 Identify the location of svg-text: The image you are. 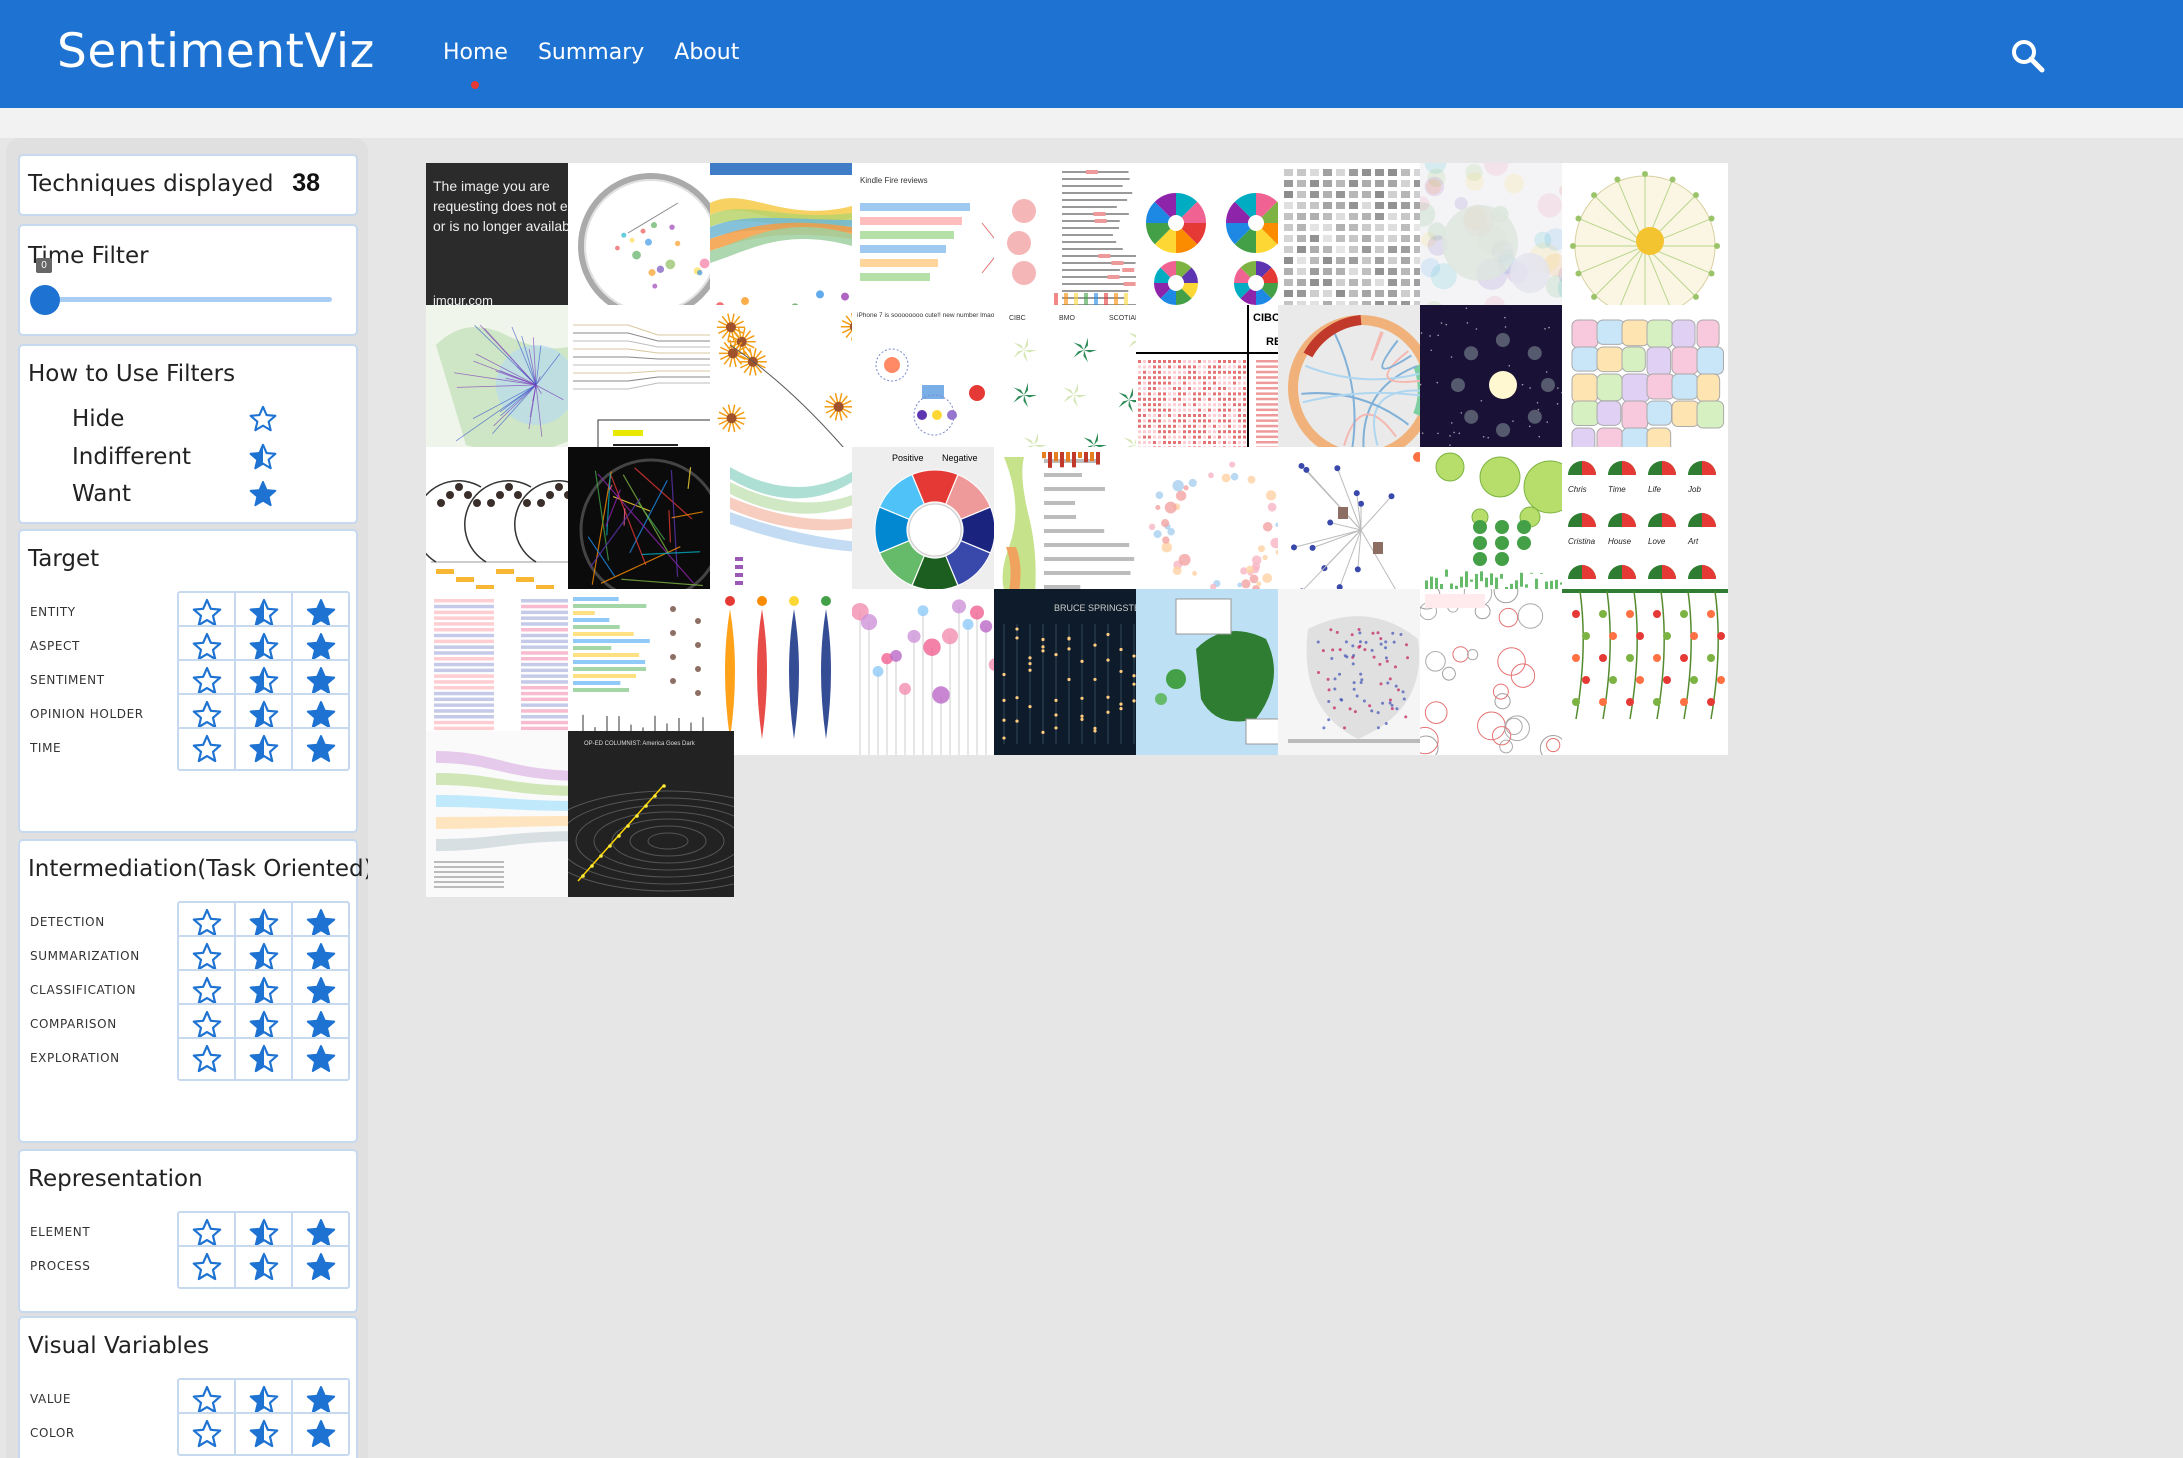
(491, 186).